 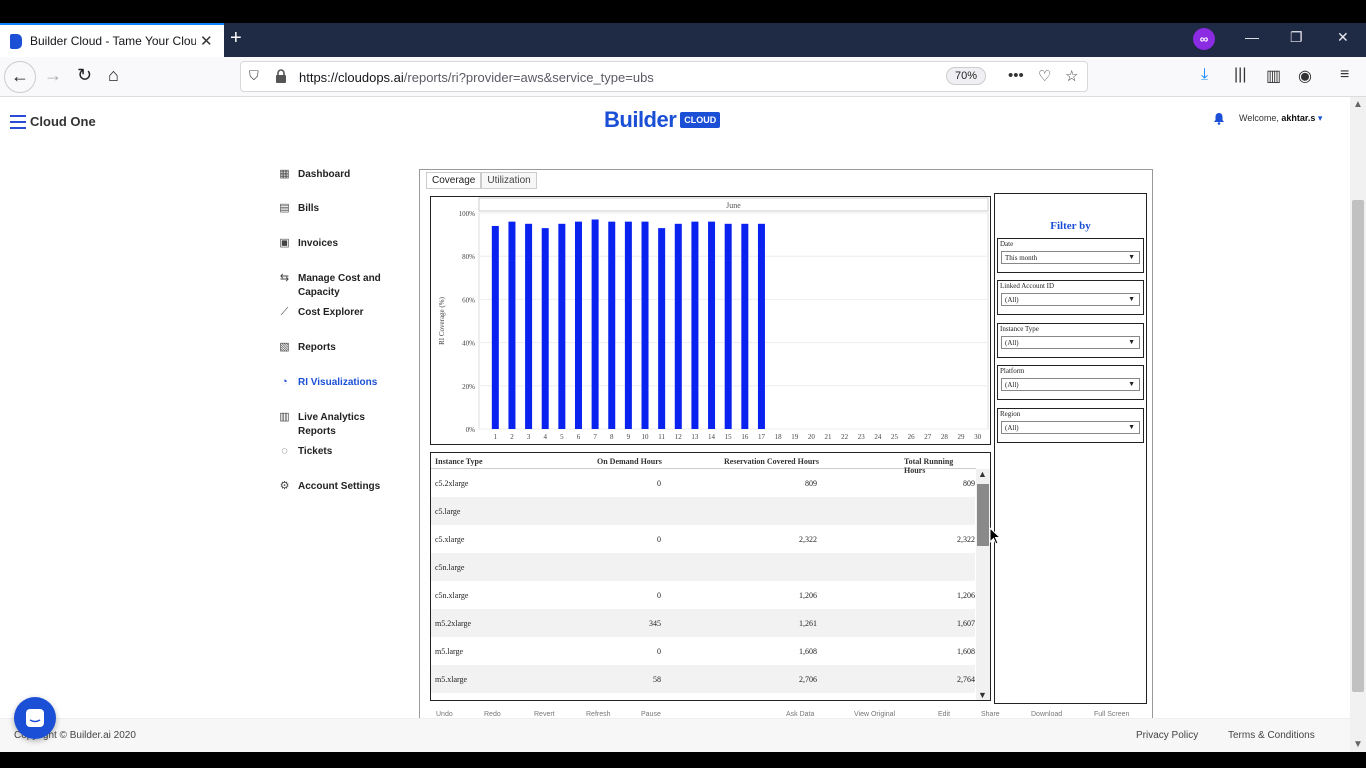 I want to click on toolbar-button: Pause, so click(x=651, y=714).